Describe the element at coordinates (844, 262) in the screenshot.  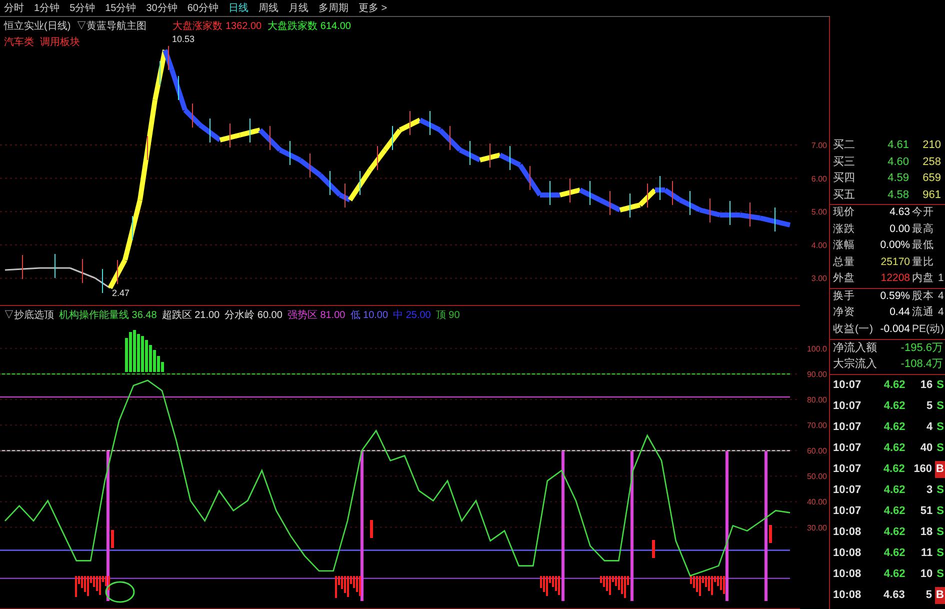
I see `stat-label: 总量` at that location.